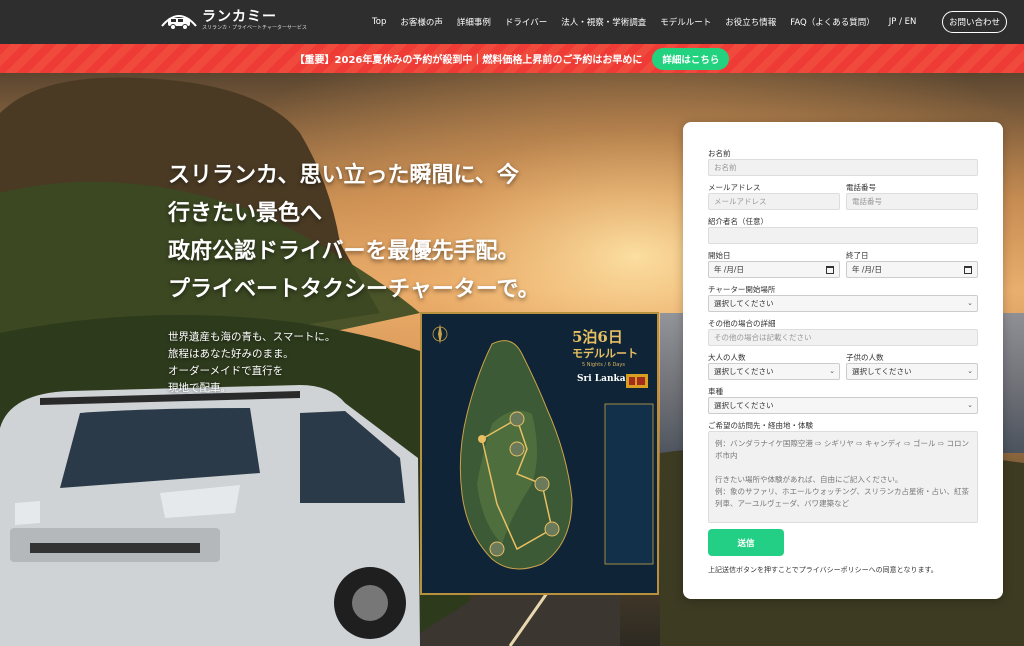  I want to click on start-date-label: 開始日, so click(719, 255).